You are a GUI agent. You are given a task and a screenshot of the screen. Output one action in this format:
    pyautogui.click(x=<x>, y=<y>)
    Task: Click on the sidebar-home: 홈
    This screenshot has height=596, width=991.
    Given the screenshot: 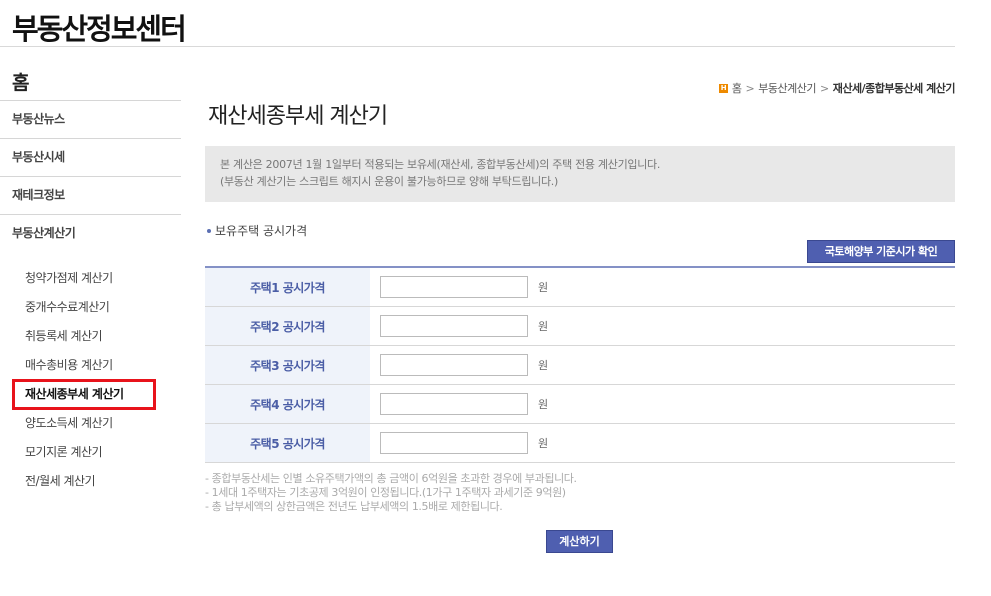 What is the action you would take?
    pyautogui.click(x=90, y=84)
    